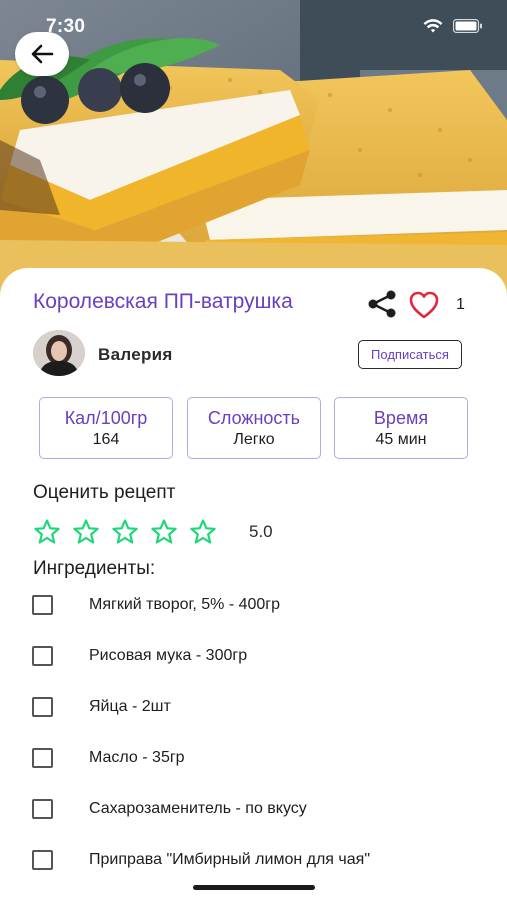  Describe the element at coordinates (401, 439) in the screenshot. I see `stat-value: 45 мин` at that location.